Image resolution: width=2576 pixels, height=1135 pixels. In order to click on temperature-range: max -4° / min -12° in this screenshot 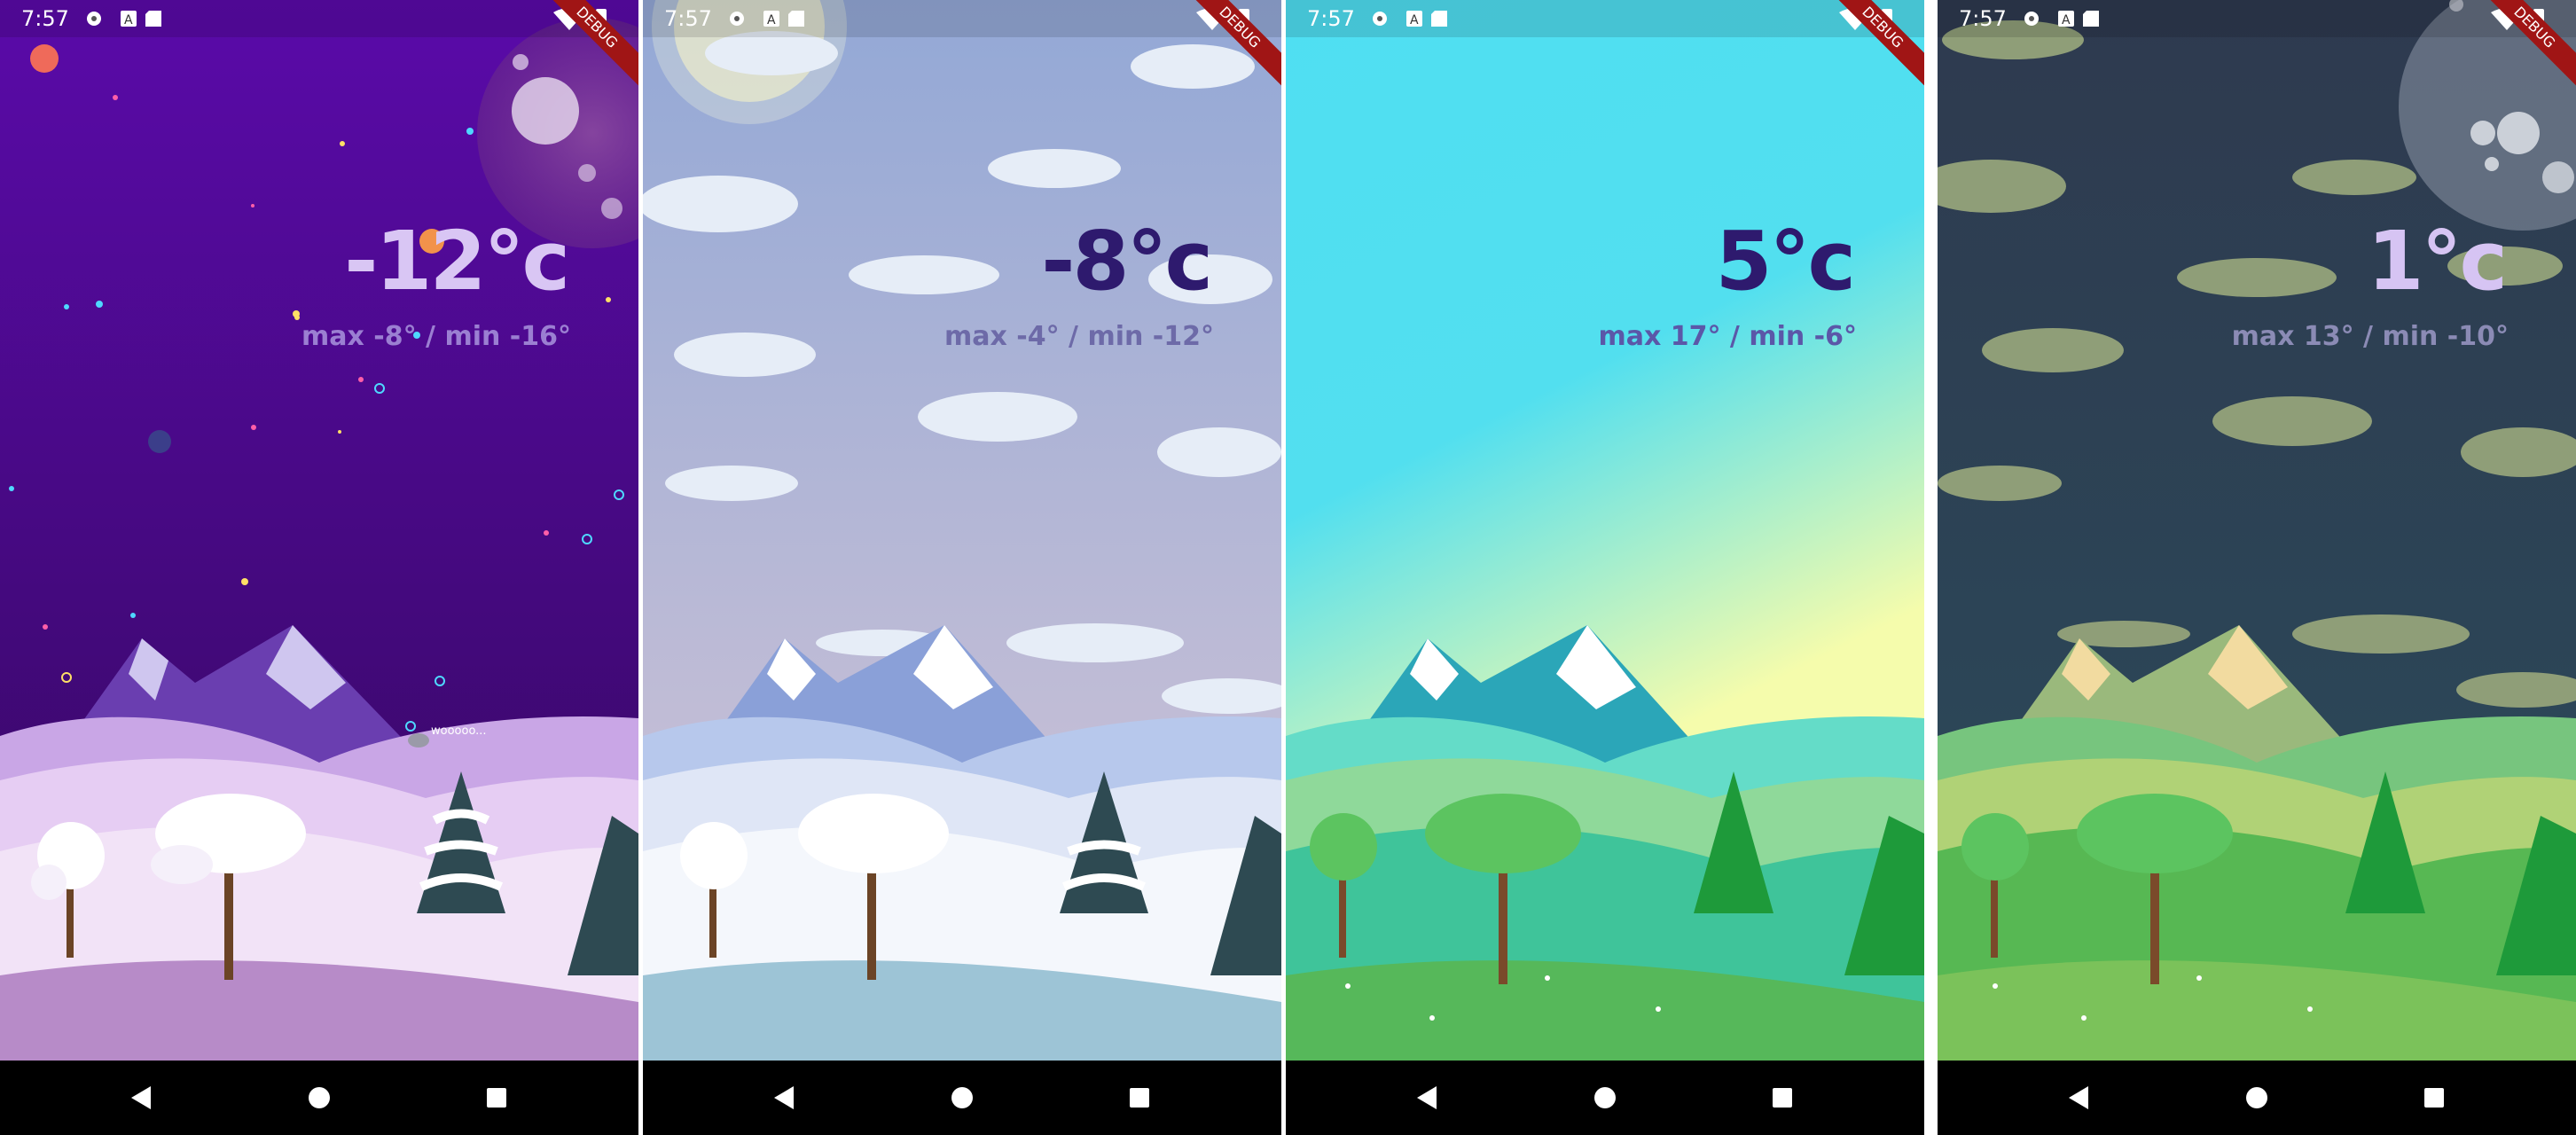, I will do `click(1078, 336)`.